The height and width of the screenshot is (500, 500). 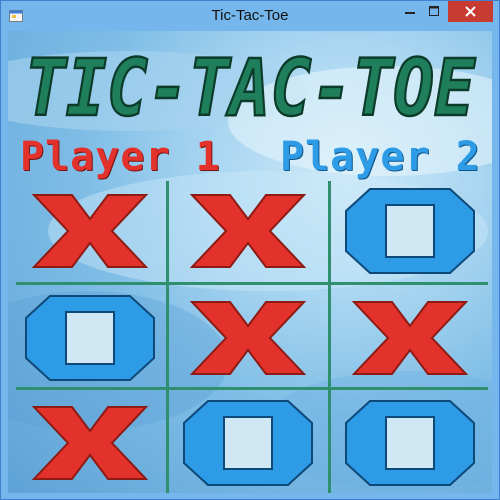 I want to click on minimize-icon, so click(x=410, y=13).